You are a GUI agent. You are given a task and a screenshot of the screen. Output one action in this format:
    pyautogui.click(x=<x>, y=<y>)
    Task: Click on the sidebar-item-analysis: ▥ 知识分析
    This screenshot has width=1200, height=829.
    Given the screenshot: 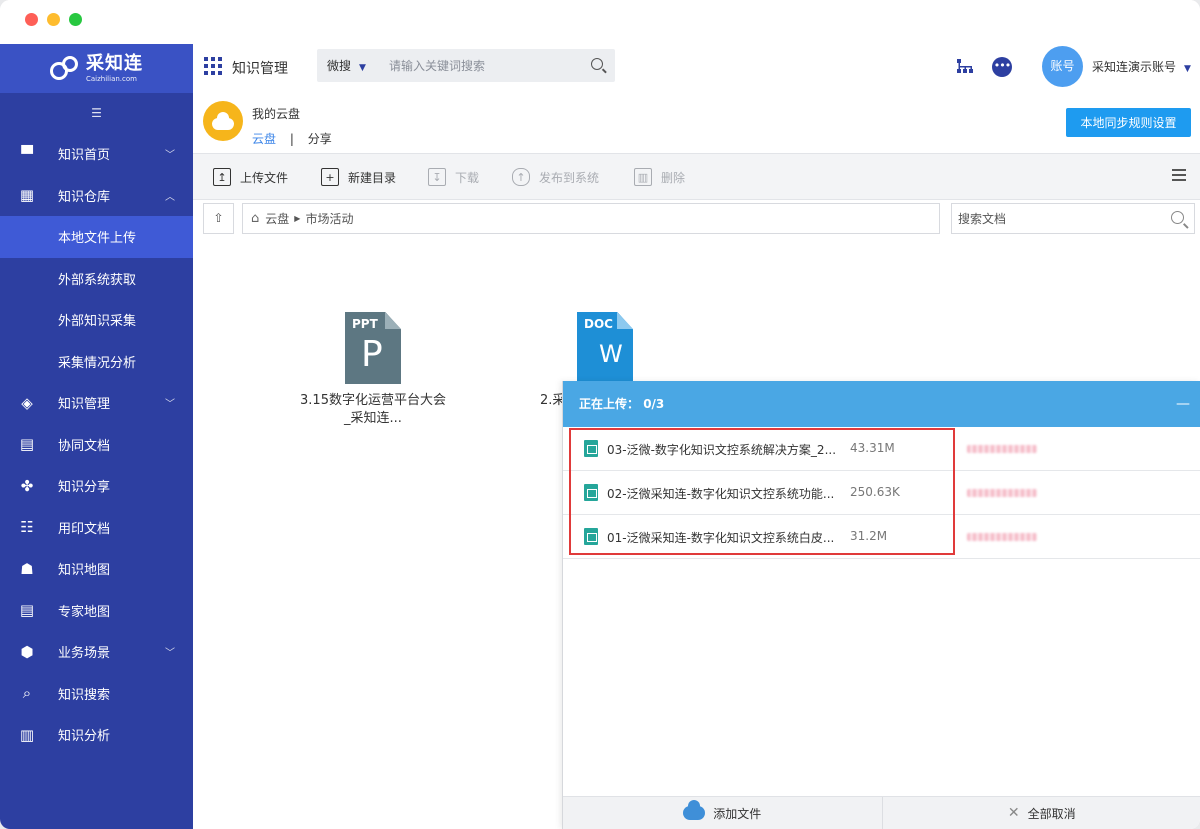 What is the action you would take?
    pyautogui.click(x=96, y=735)
    